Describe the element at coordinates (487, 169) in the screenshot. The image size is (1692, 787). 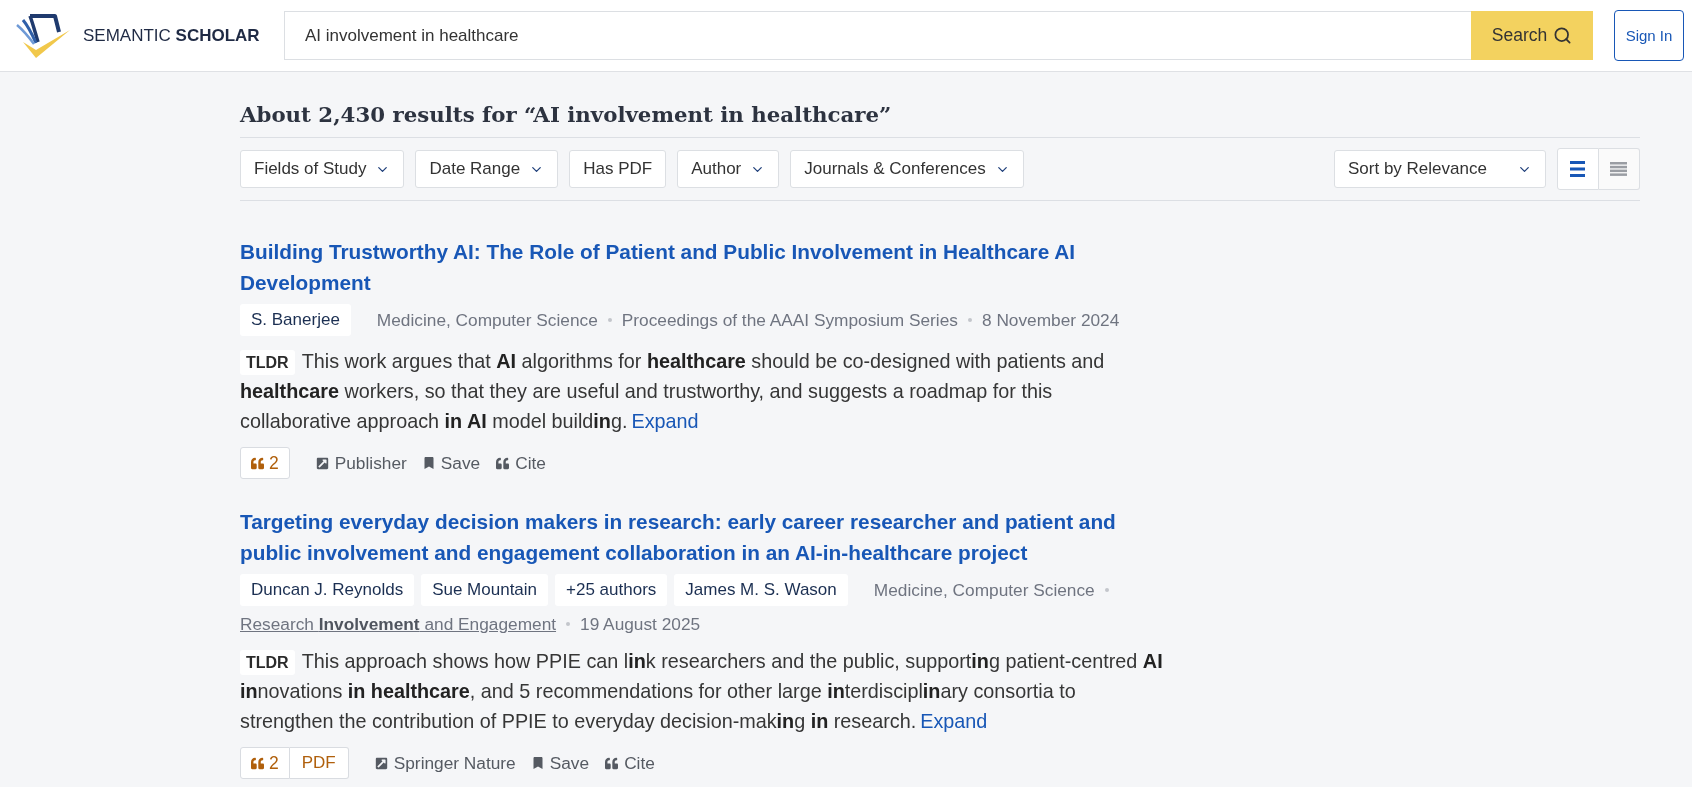
I see `filter-button: Date Range` at that location.